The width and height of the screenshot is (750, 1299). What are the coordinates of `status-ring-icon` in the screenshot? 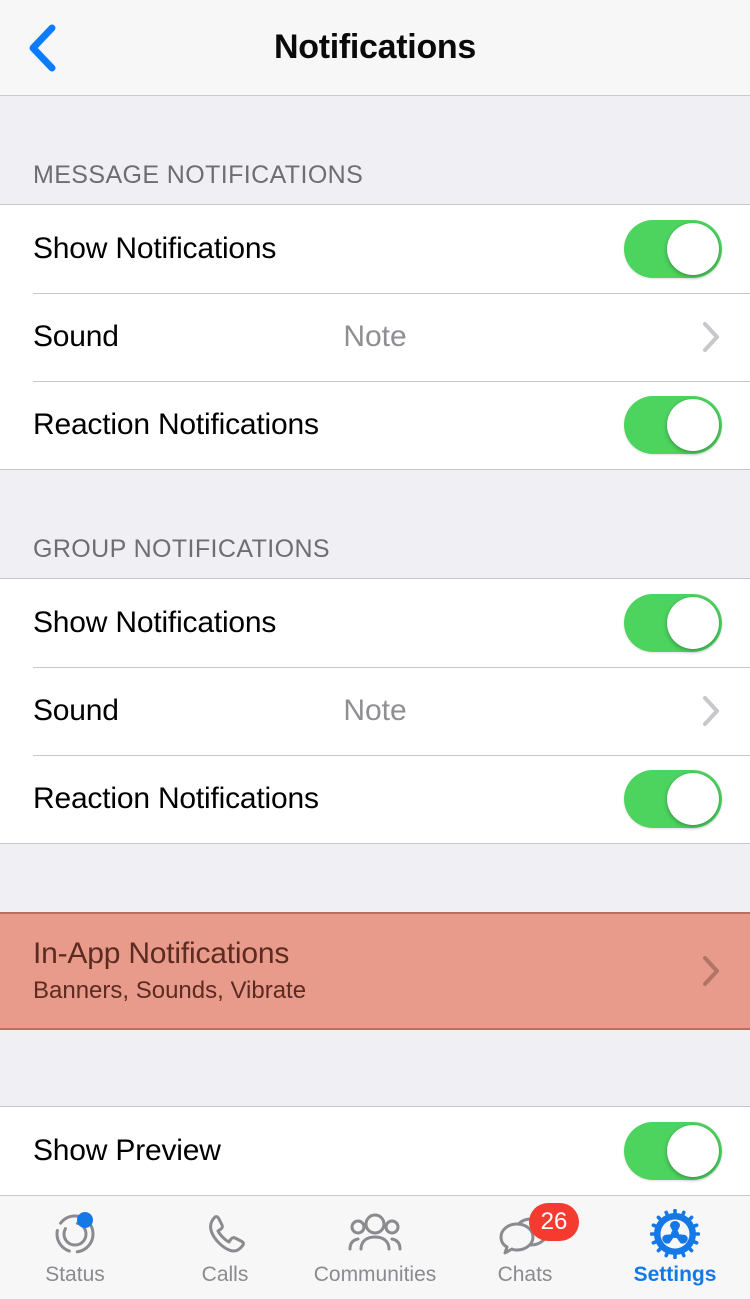 It's located at (75, 1234).